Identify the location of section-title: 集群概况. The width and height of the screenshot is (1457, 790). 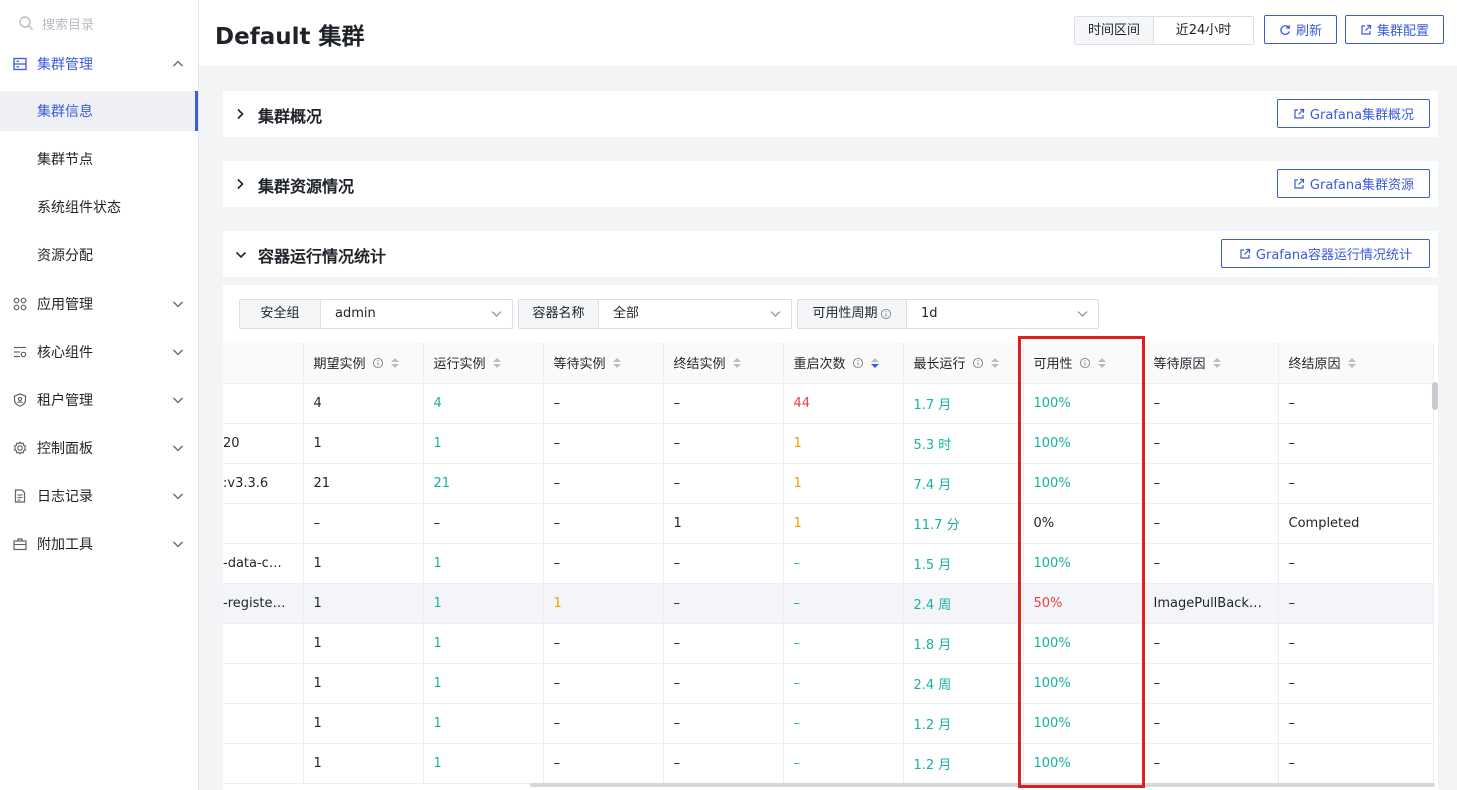
(290, 115).